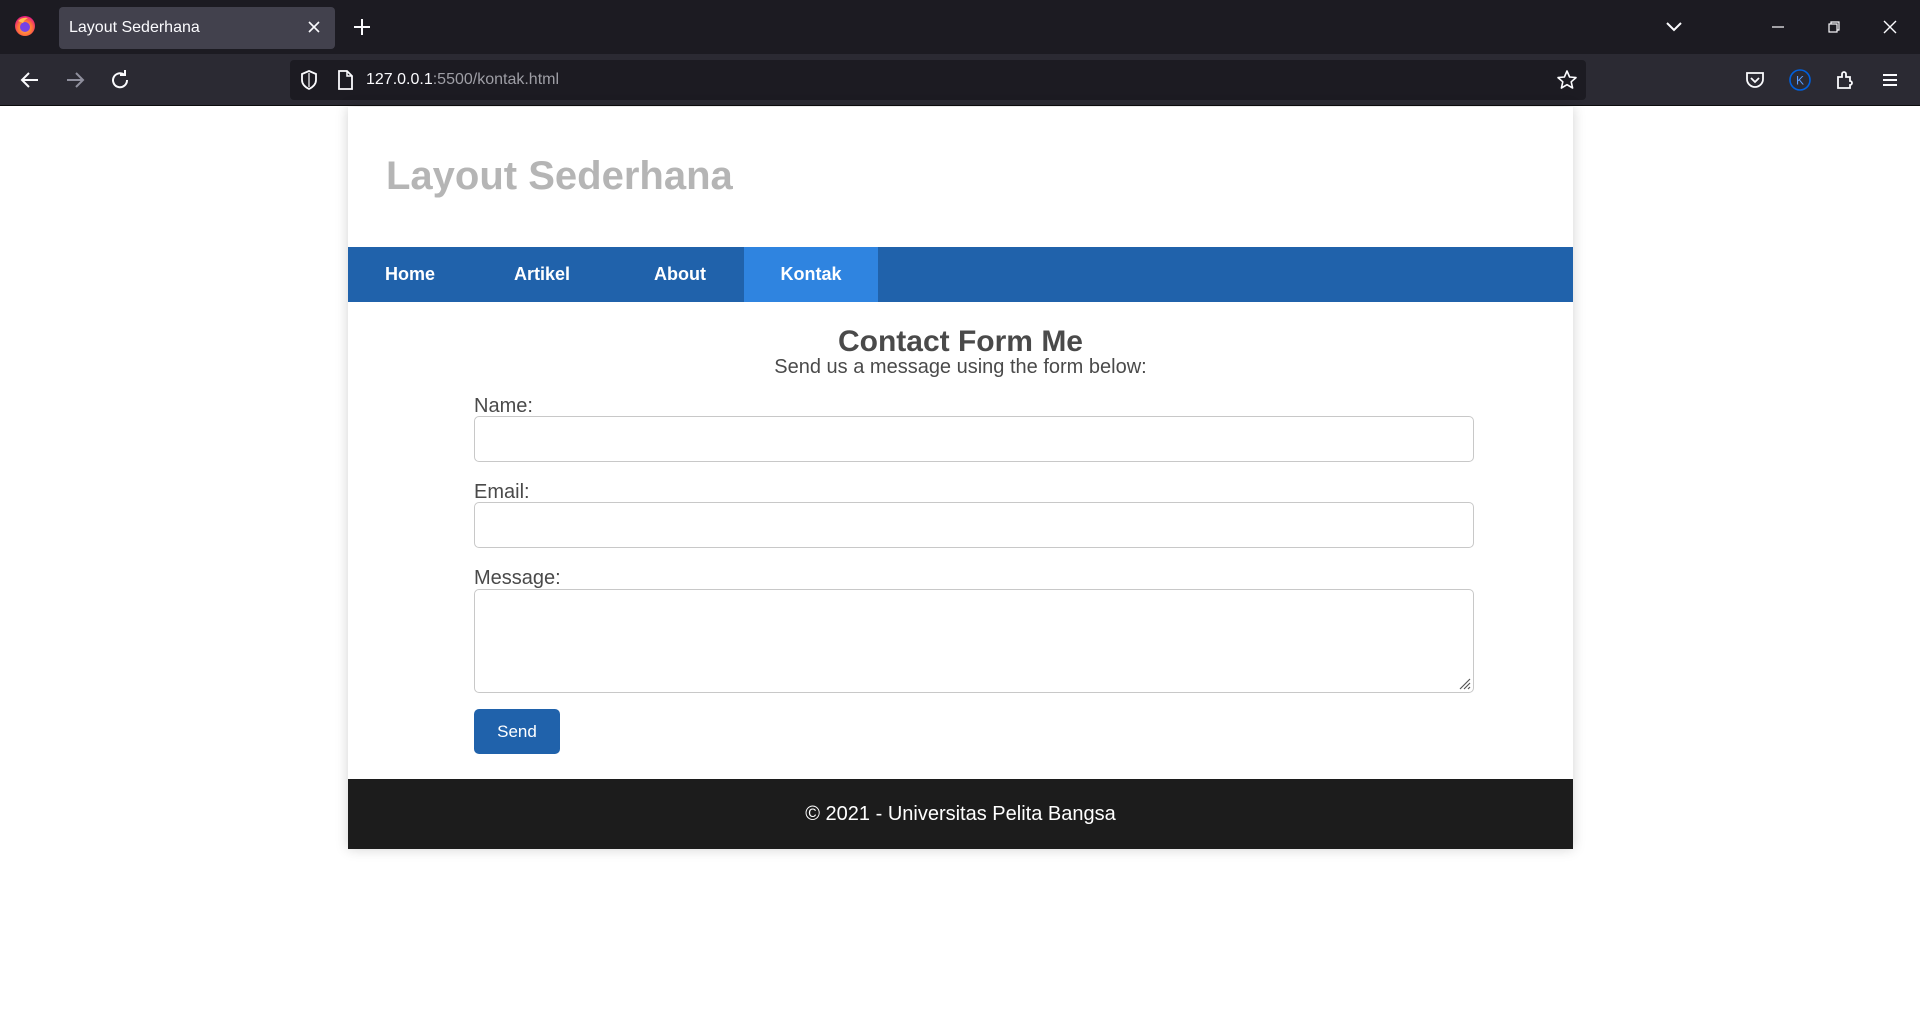 The height and width of the screenshot is (1017, 1920). What do you see at coordinates (517, 731) in the screenshot?
I see `send-button: Send` at bounding box center [517, 731].